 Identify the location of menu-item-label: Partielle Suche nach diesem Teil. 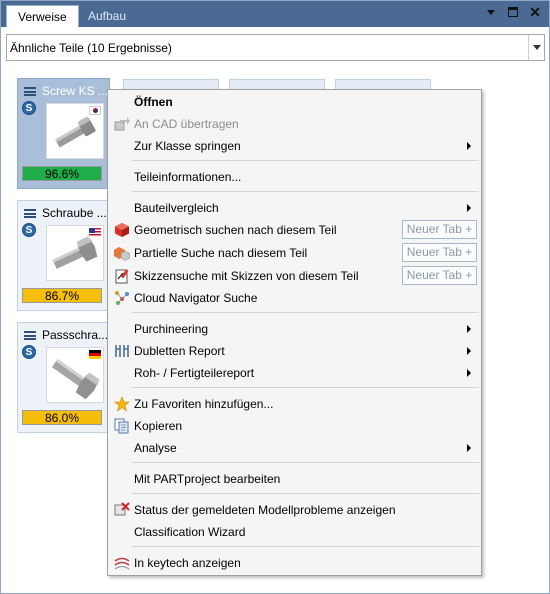
(221, 253).